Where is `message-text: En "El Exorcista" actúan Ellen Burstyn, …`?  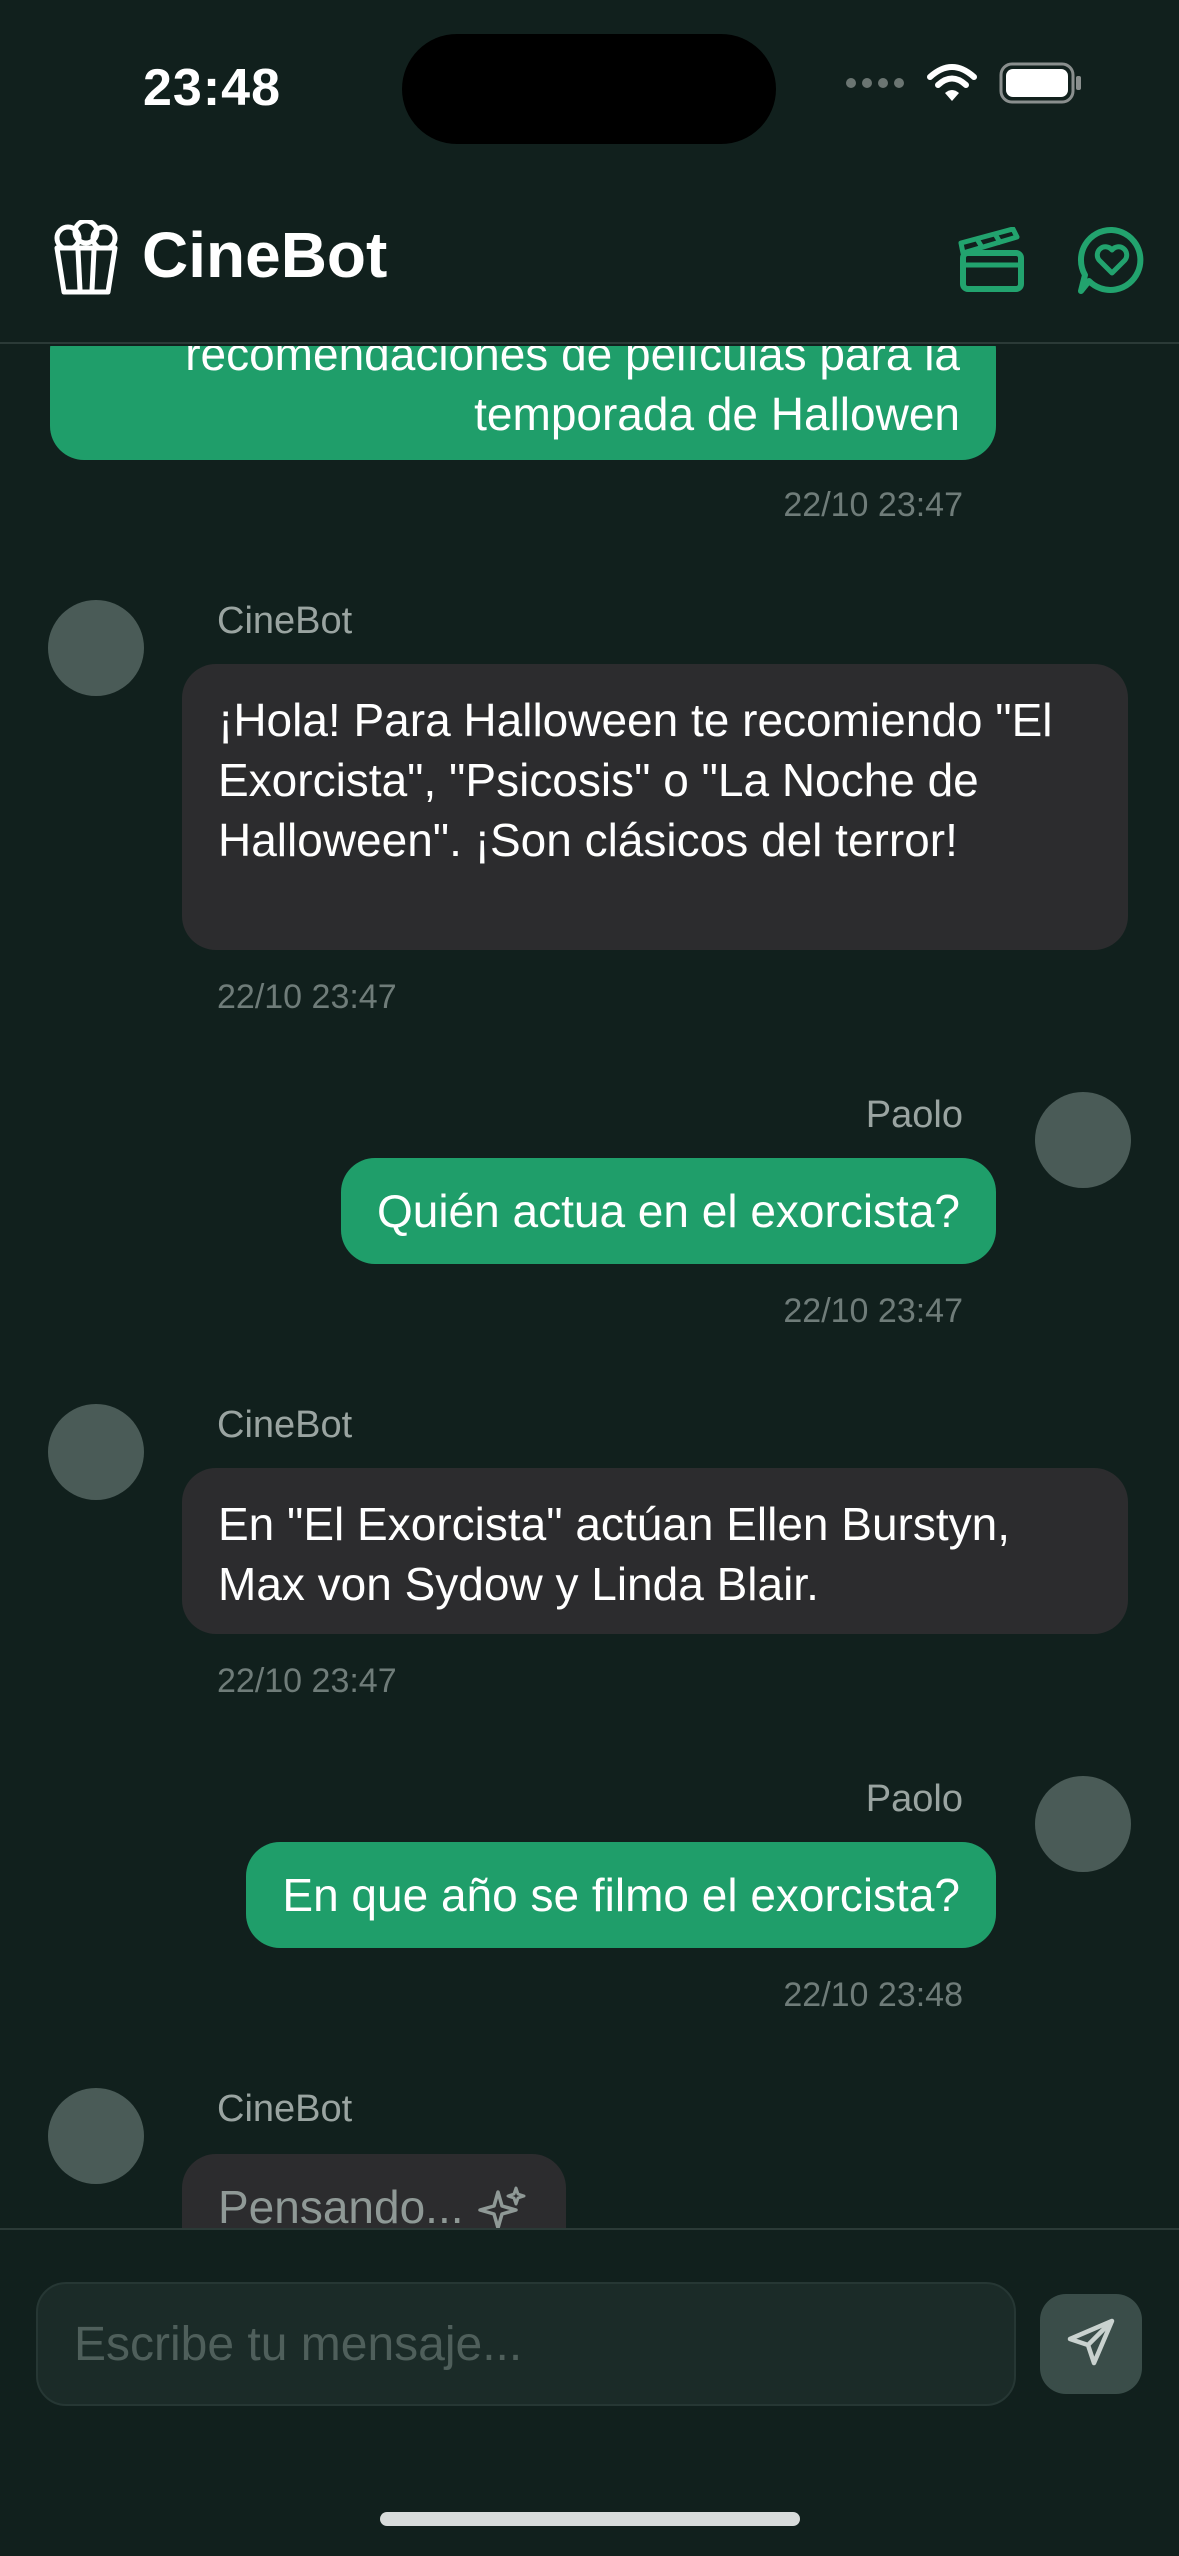 message-text: En "El Exorcista" actúan Ellen Burstyn, … is located at coordinates (614, 1554).